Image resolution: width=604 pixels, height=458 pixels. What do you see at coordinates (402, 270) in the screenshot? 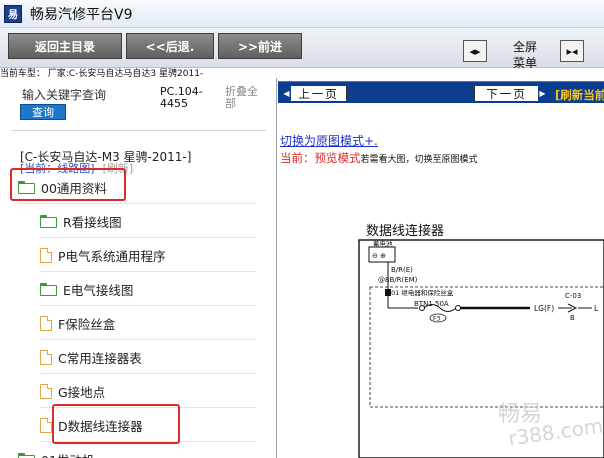
I see `wire-label-br-e: B/R(E)` at bounding box center [402, 270].